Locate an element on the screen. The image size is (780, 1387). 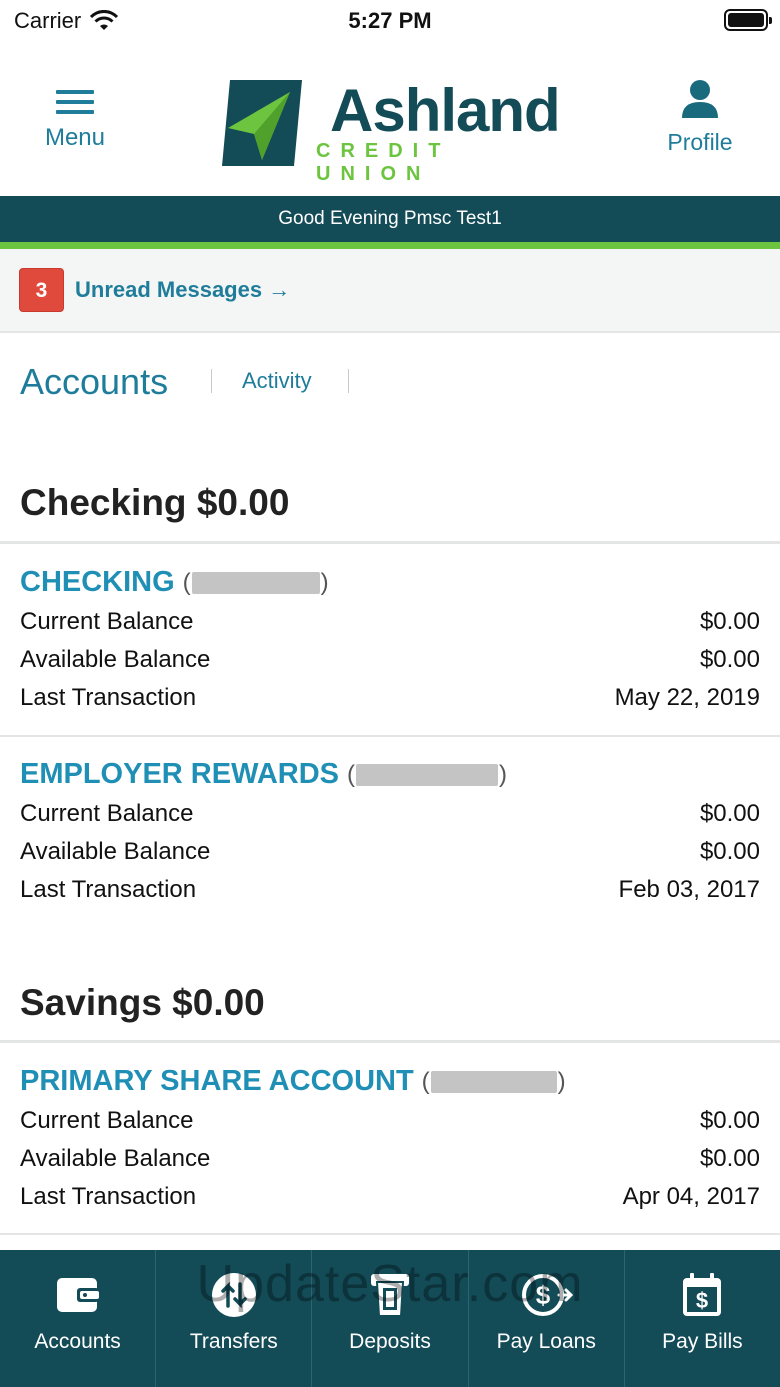
nav-transfers: Transfers is located at coordinates (234, 1318).